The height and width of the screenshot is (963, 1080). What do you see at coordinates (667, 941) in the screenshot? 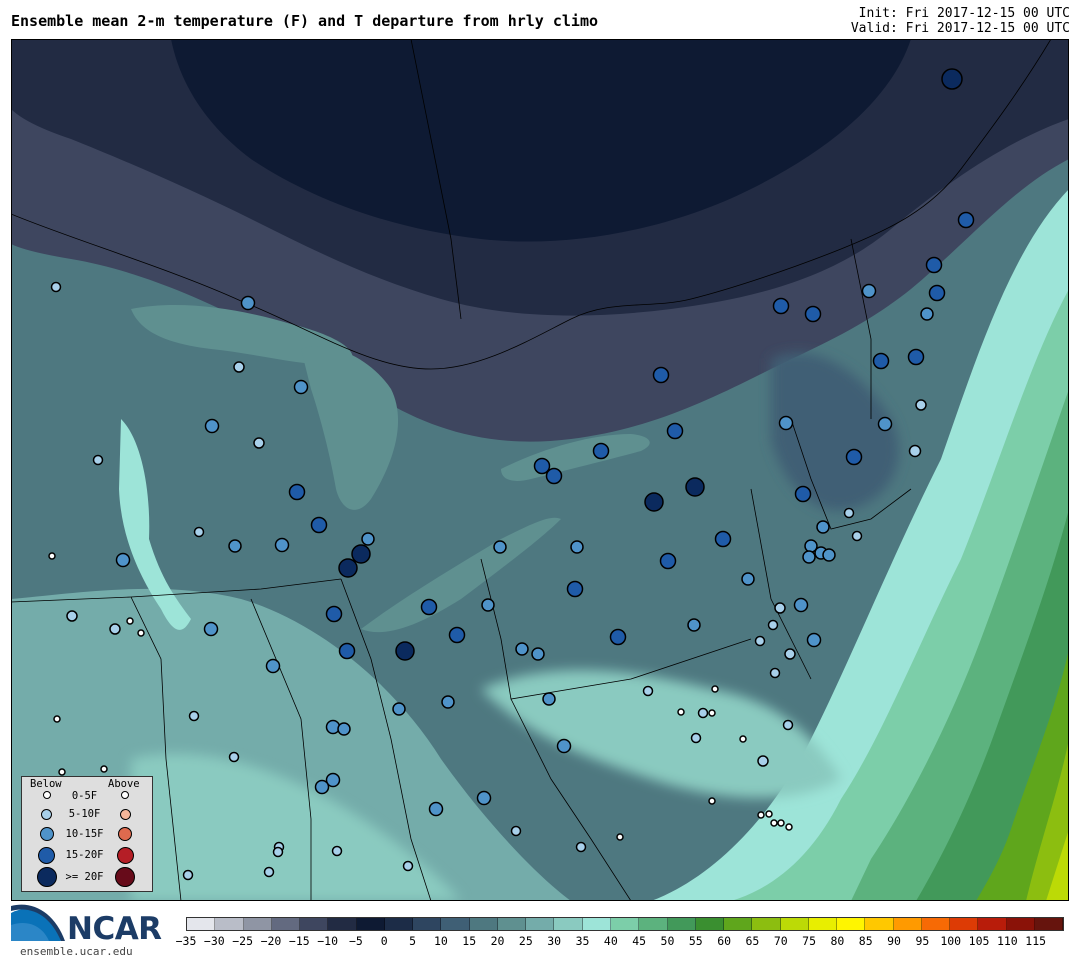
I see `colorbar-tick-label: 50` at bounding box center [667, 941].